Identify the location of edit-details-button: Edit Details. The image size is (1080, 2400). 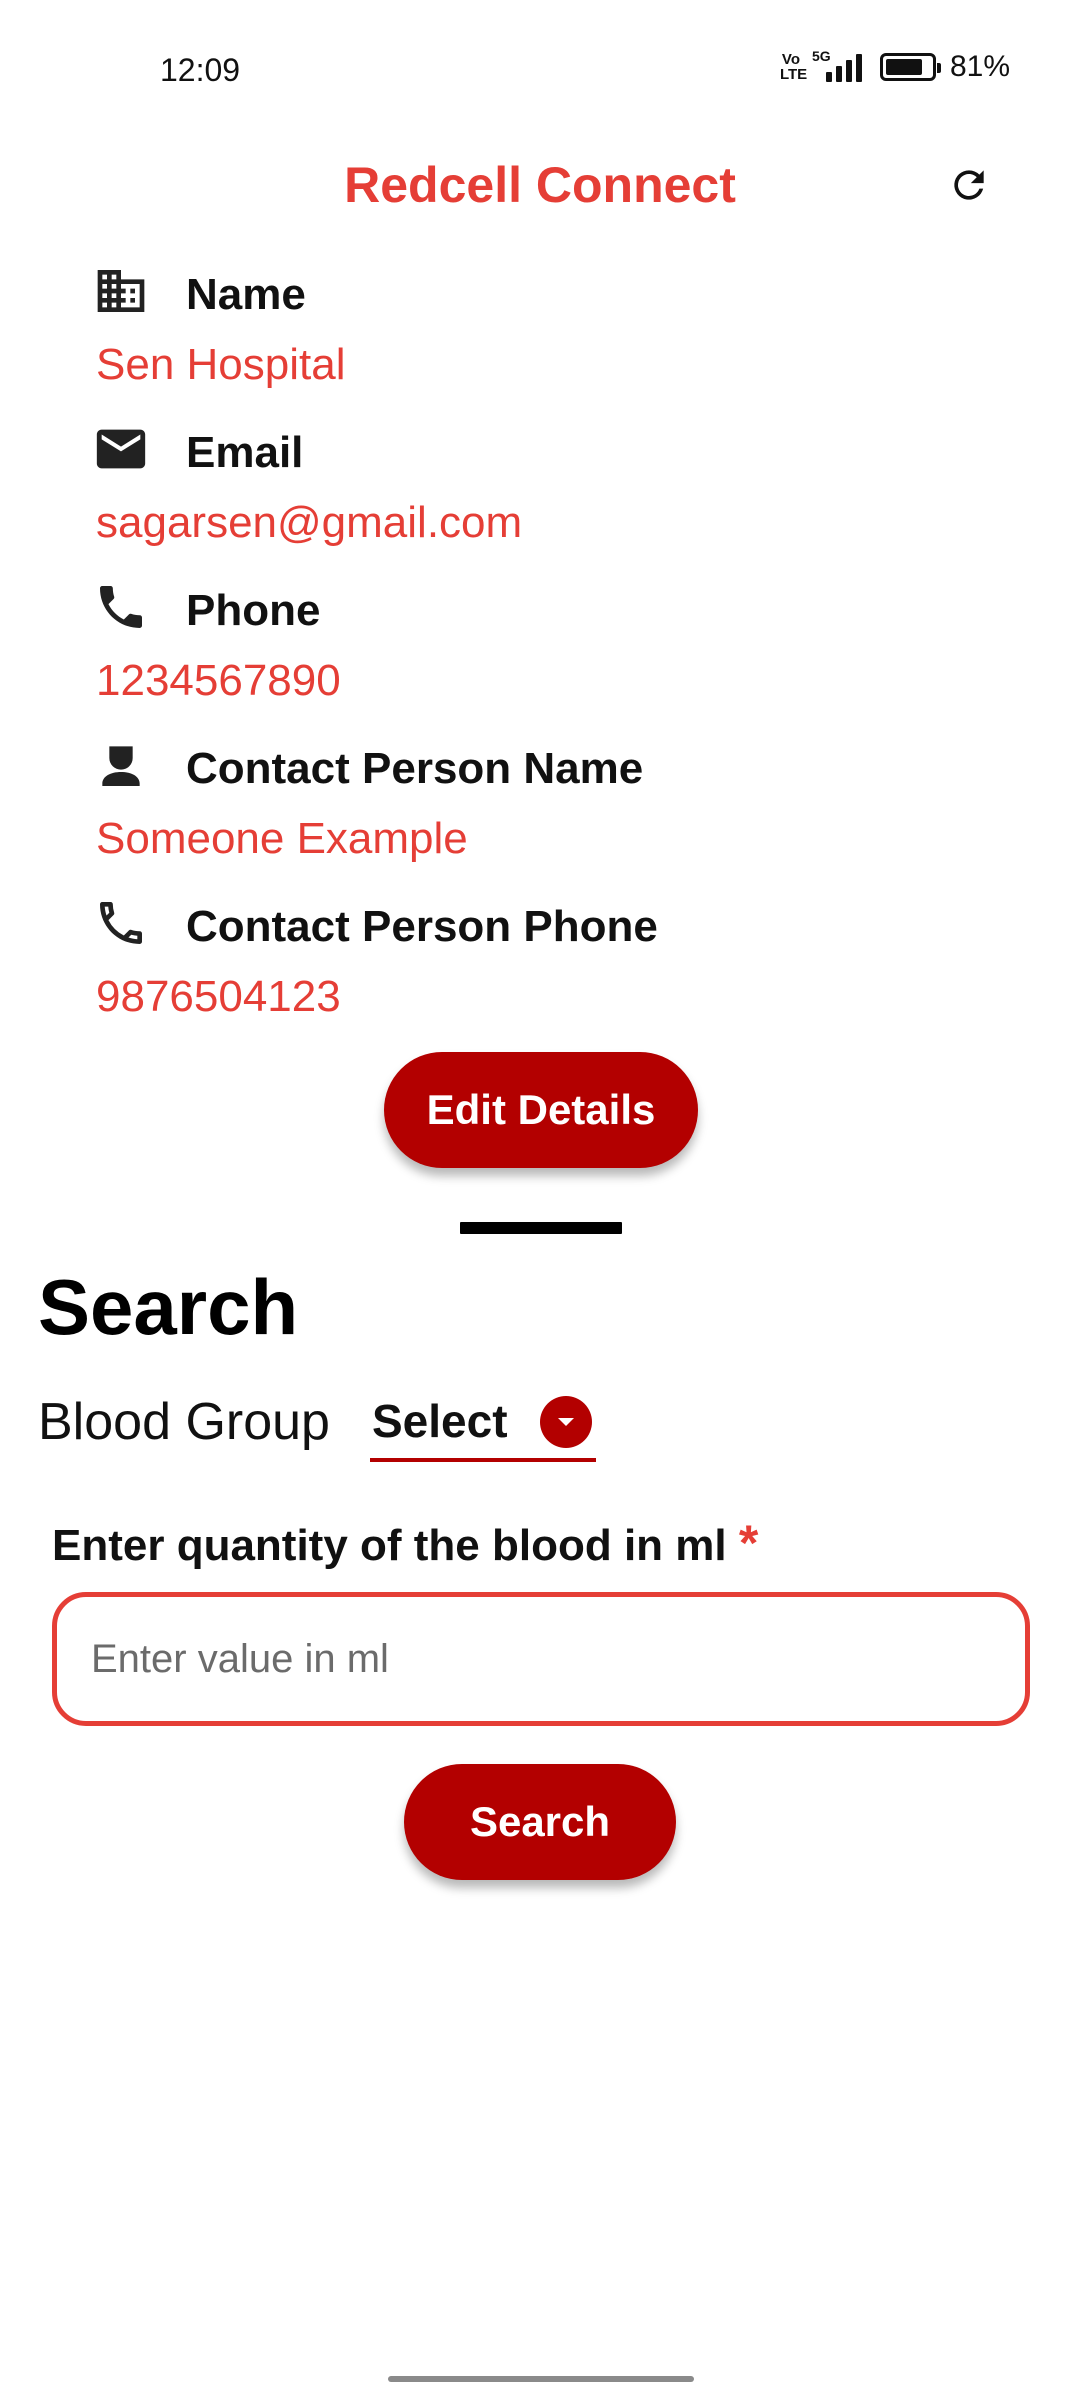
(541, 1110).